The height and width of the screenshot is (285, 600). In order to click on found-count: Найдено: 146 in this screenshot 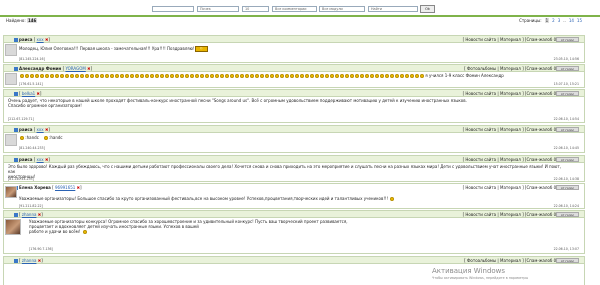, I will do `click(22, 20)`.